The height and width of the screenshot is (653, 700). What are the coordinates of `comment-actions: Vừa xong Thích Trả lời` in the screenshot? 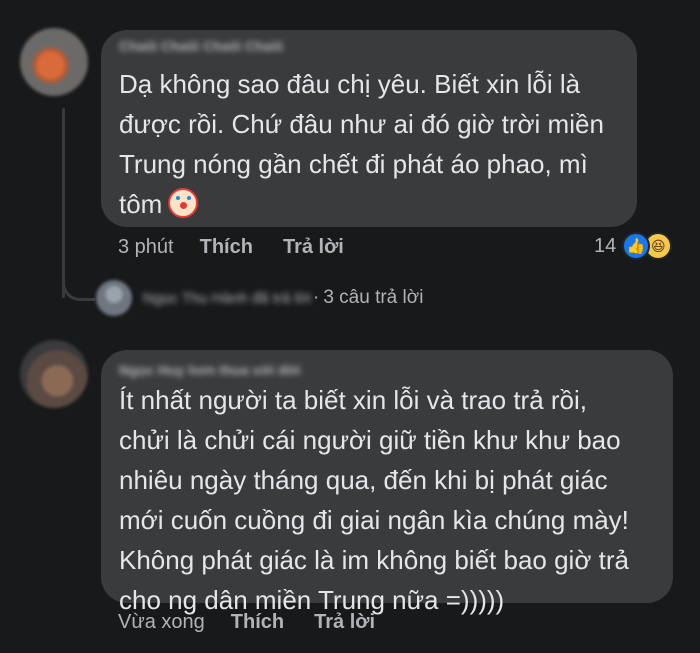 It's located at (261, 622).